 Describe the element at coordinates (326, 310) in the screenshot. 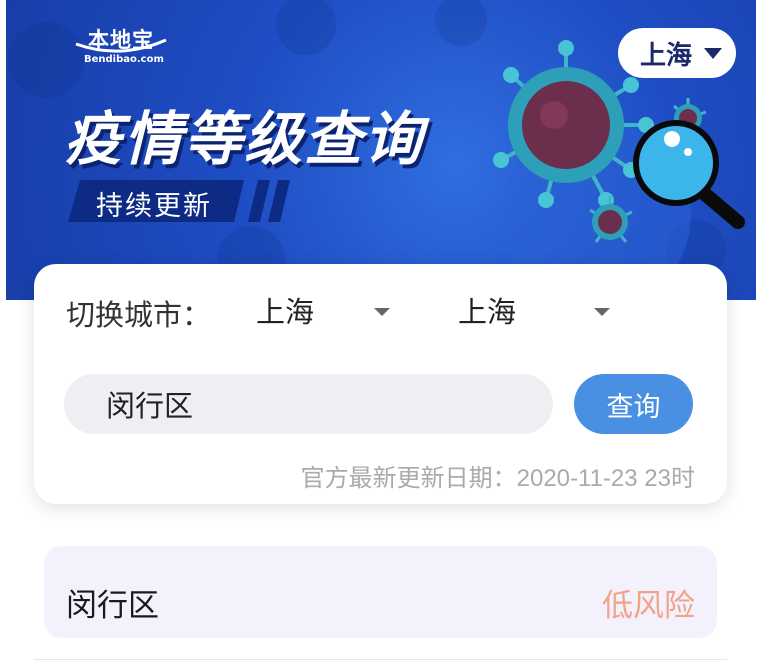

I see `province-select: 上海` at that location.